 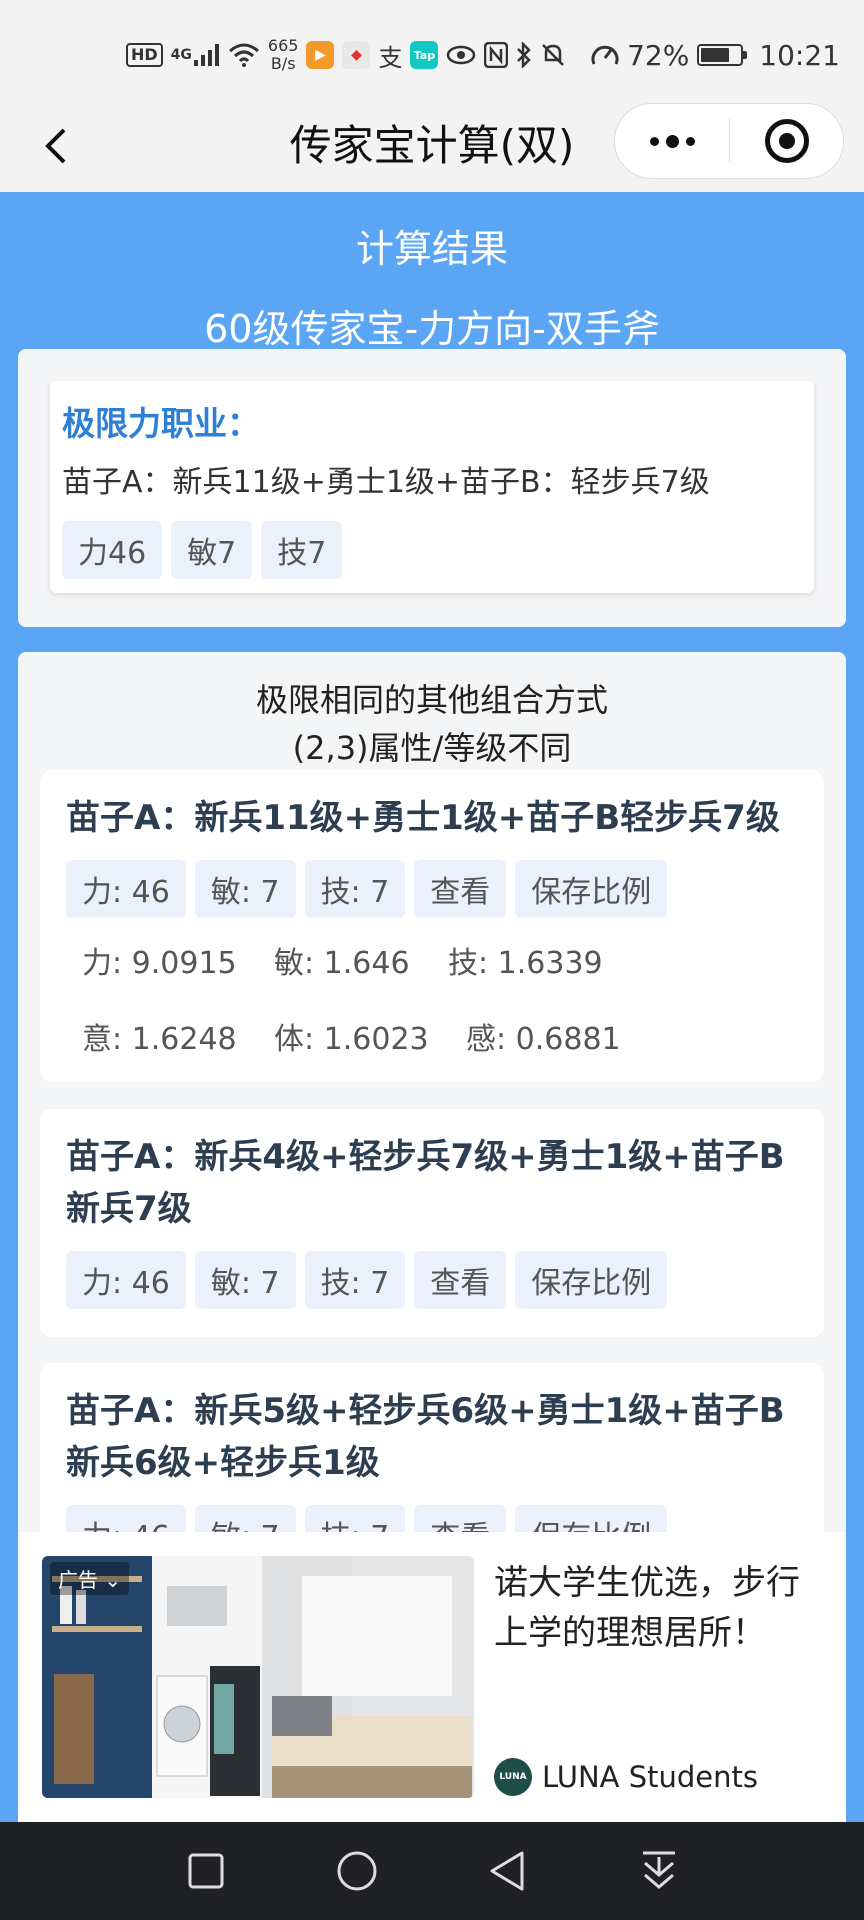 I want to click on status-bar: HD 4G 665 B/s ▶ ◆ 支 Tap 72% 10:21, so click(x=432, y=50).